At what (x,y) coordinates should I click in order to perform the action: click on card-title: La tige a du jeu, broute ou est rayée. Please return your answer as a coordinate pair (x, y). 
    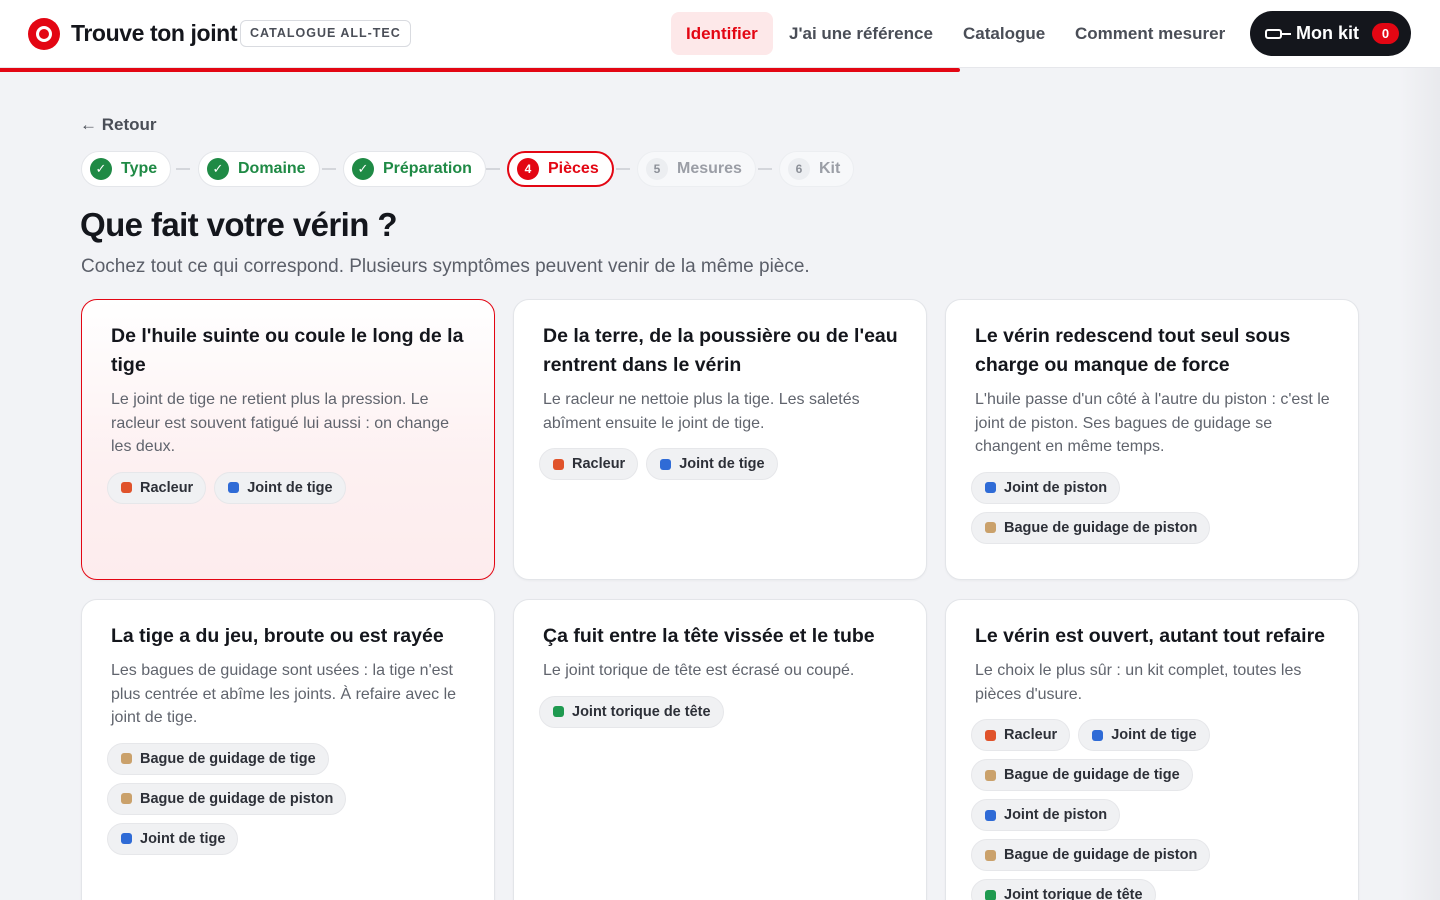
    Looking at the image, I should click on (277, 636).